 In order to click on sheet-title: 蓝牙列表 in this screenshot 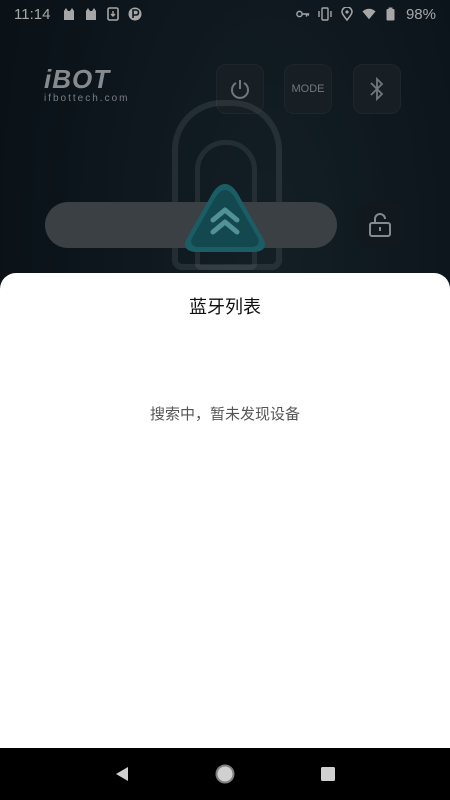, I will do `click(225, 307)`.